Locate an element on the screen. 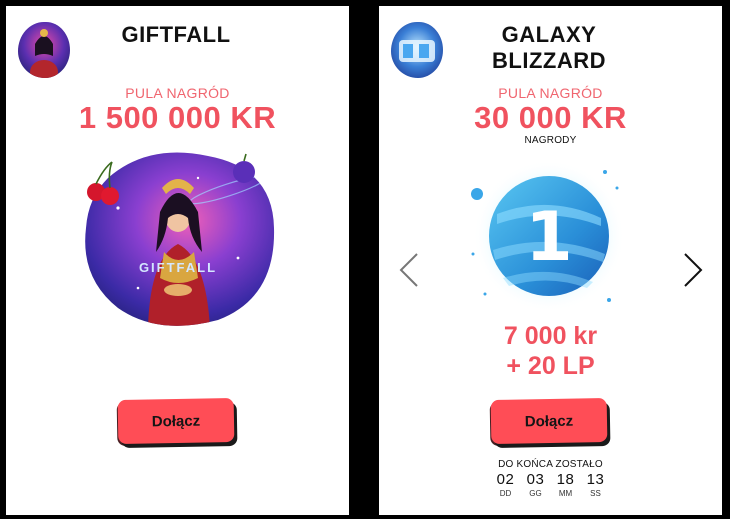 This screenshot has height=519, width=730. giftfall-hero-image: GIFTFALL is located at coordinates (178, 238).